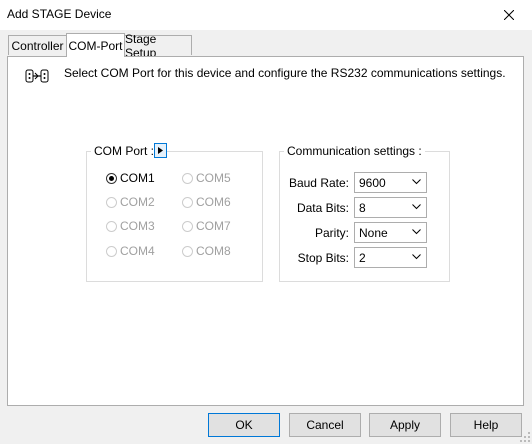 Image resolution: width=532 pixels, height=444 pixels. I want to click on apply-button: Apply, so click(405, 425).